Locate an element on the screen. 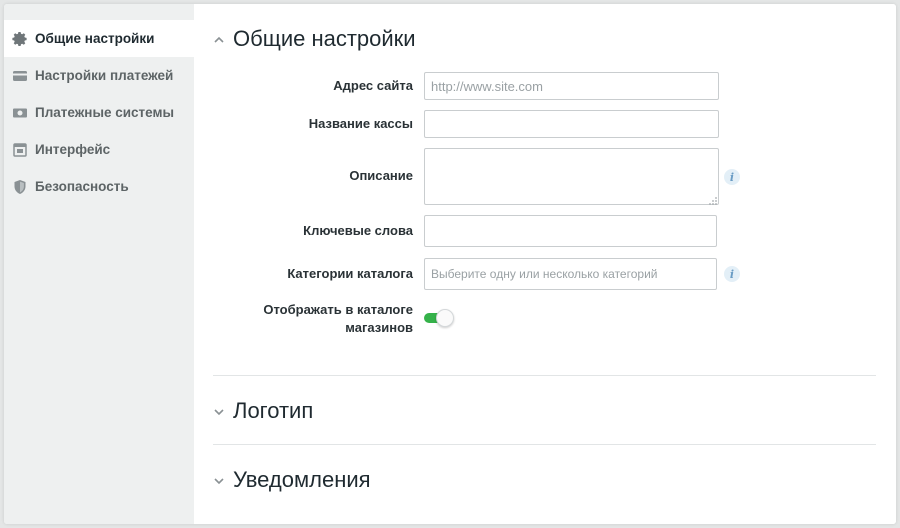 The height and width of the screenshot is (528, 900). sidebar-item-payment-systems: Платежные системы is located at coordinates (99, 112).